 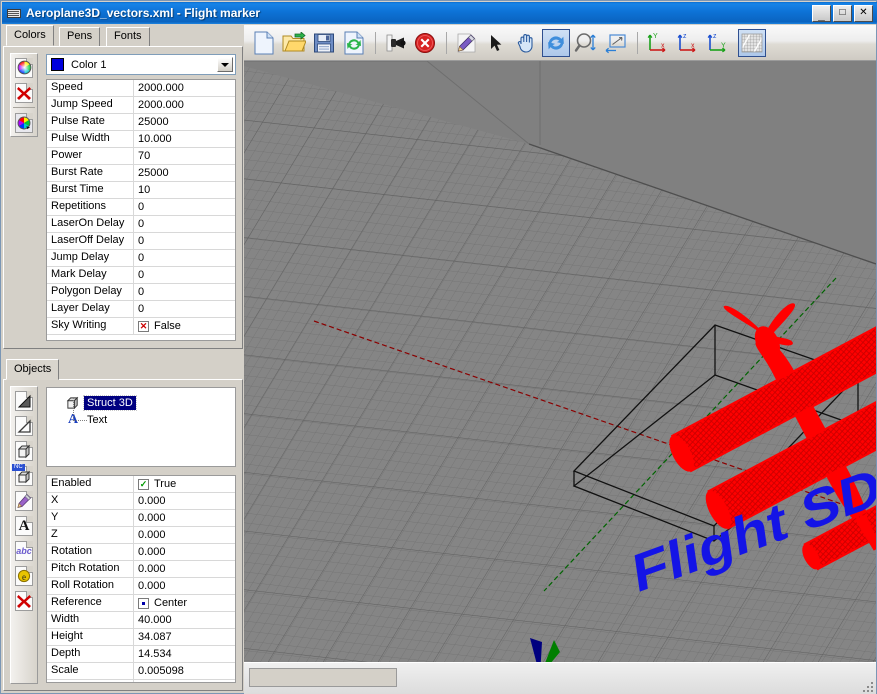 I want to click on property-row: Sky Writing ✕ False, so click(x=141, y=326).